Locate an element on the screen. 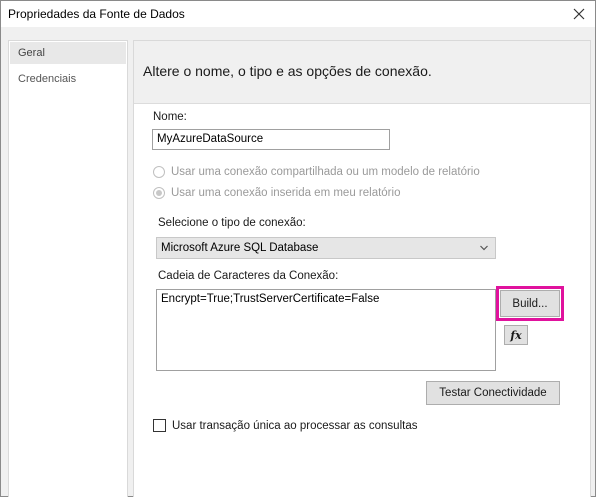 This screenshot has width=596, height=497. single-transaction-checkbox is located at coordinates (159, 425).